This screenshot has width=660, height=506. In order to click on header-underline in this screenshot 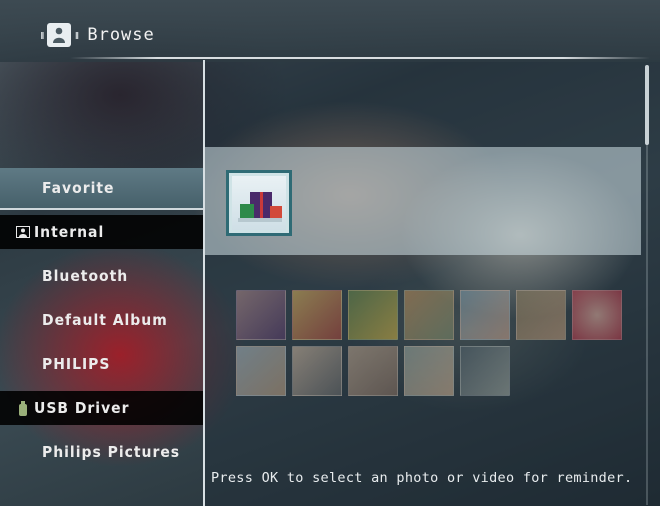, I will do `click(360, 58)`.